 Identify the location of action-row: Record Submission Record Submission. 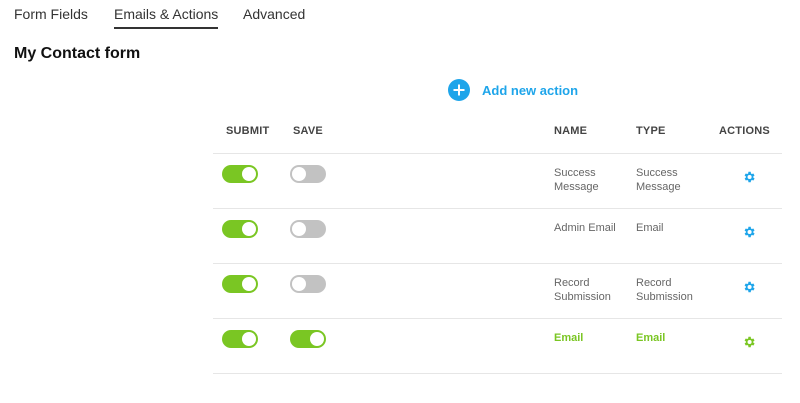
(497, 291).